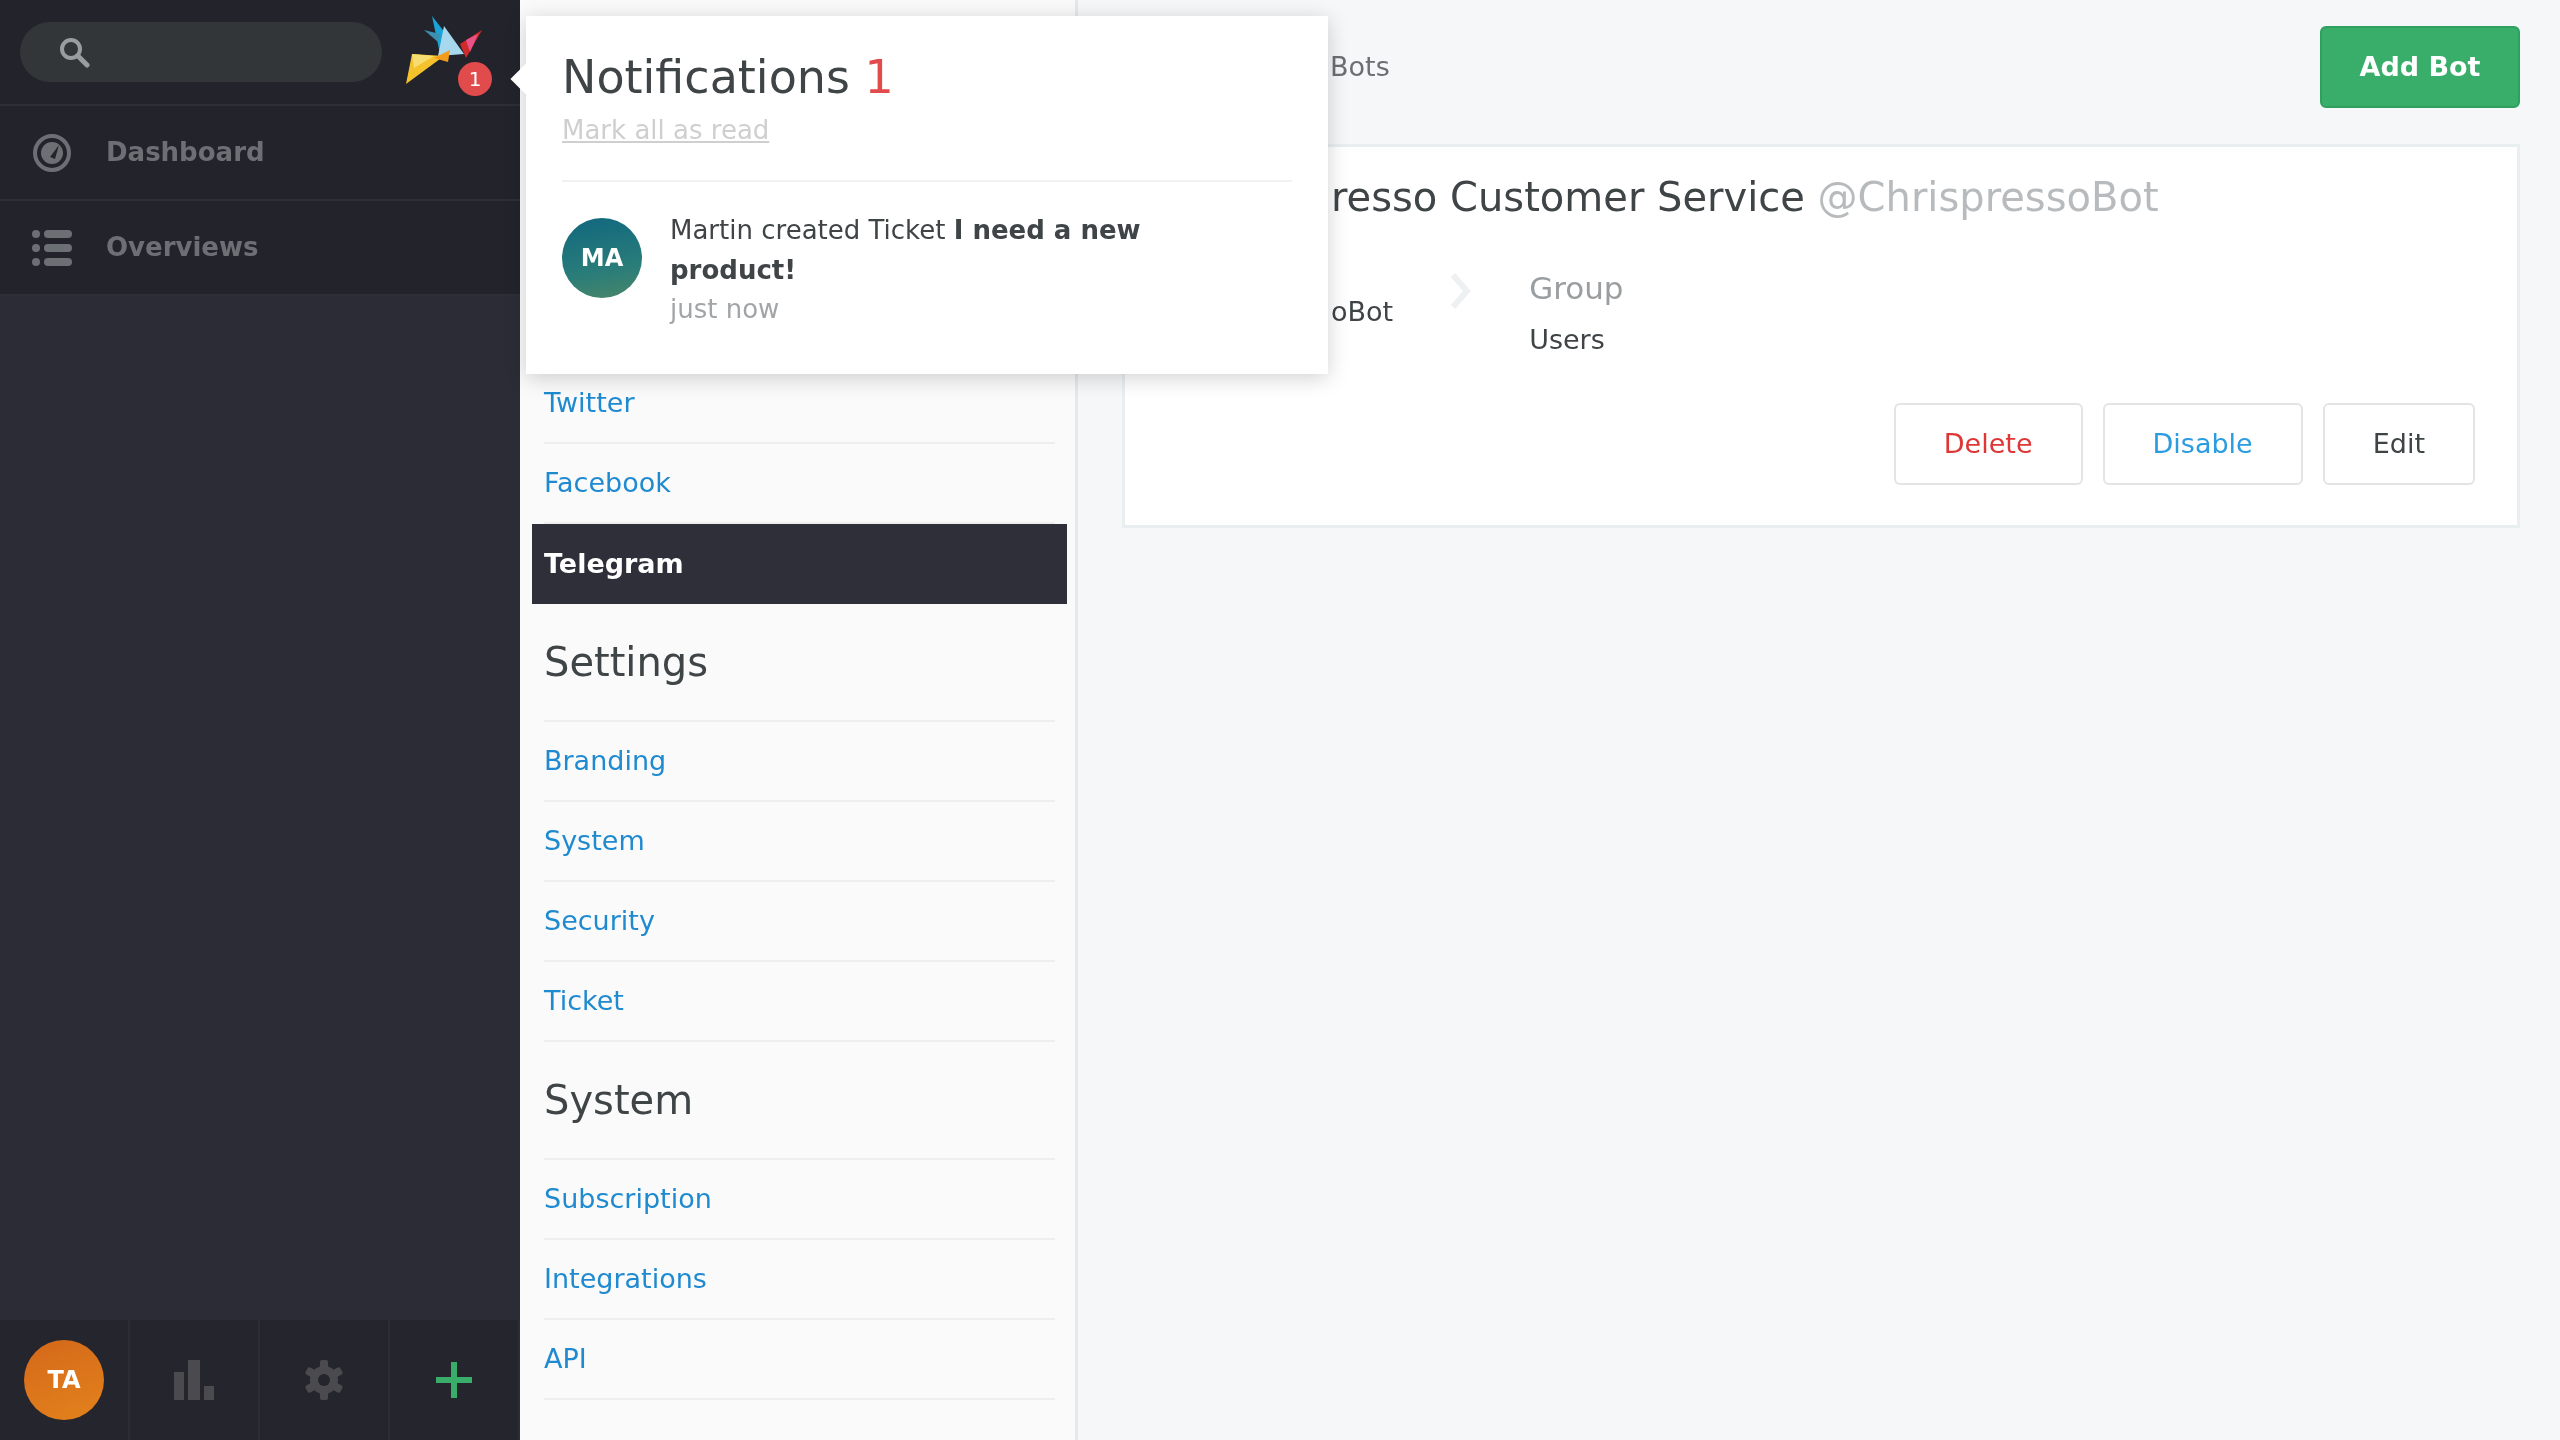 The image size is (2560, 1440). Describe the element at coordinates (799, 1280) in the screenshot. I see `admin-nav-item: Integrations` at that location.